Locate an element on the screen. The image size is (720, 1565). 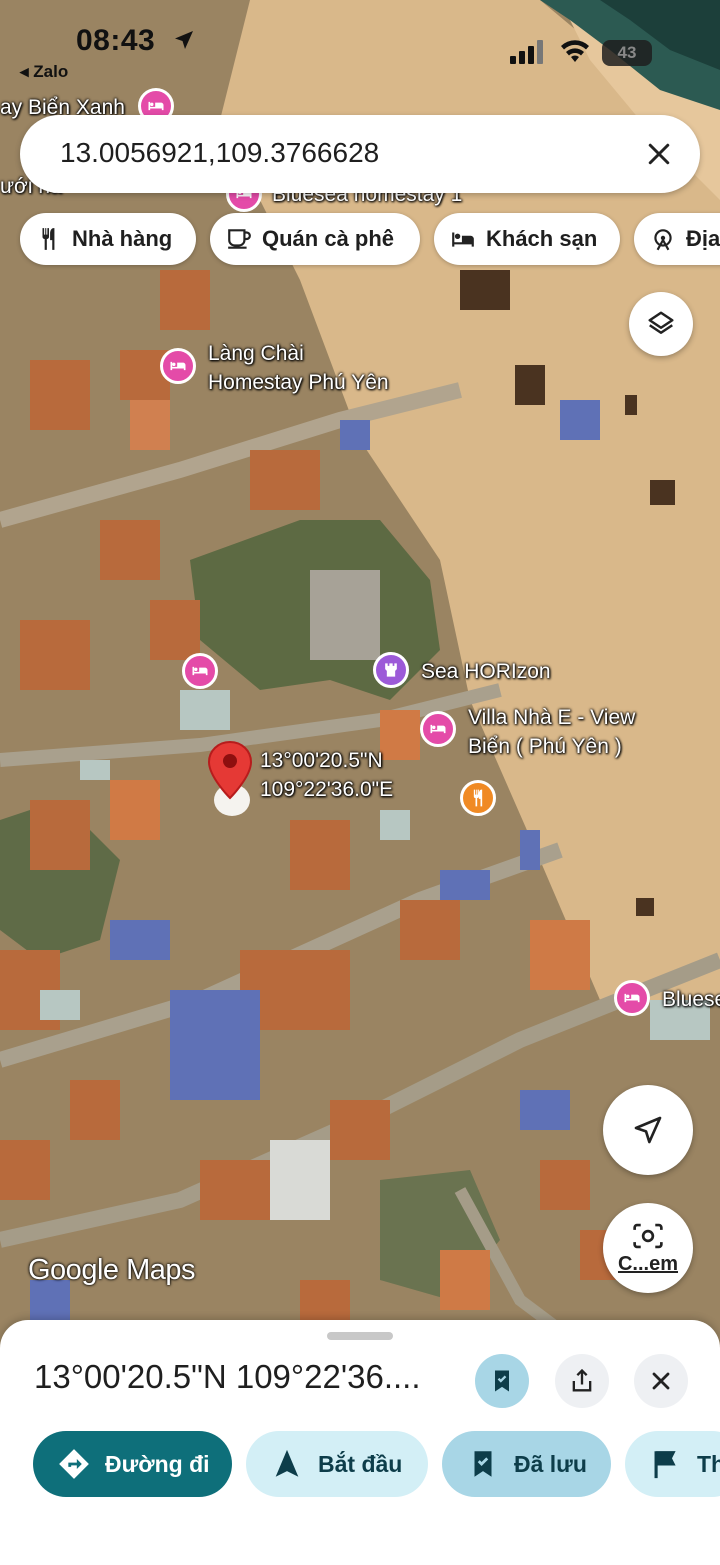
chip-cafes: Quán cà phê is located at coordinates (315, 239).